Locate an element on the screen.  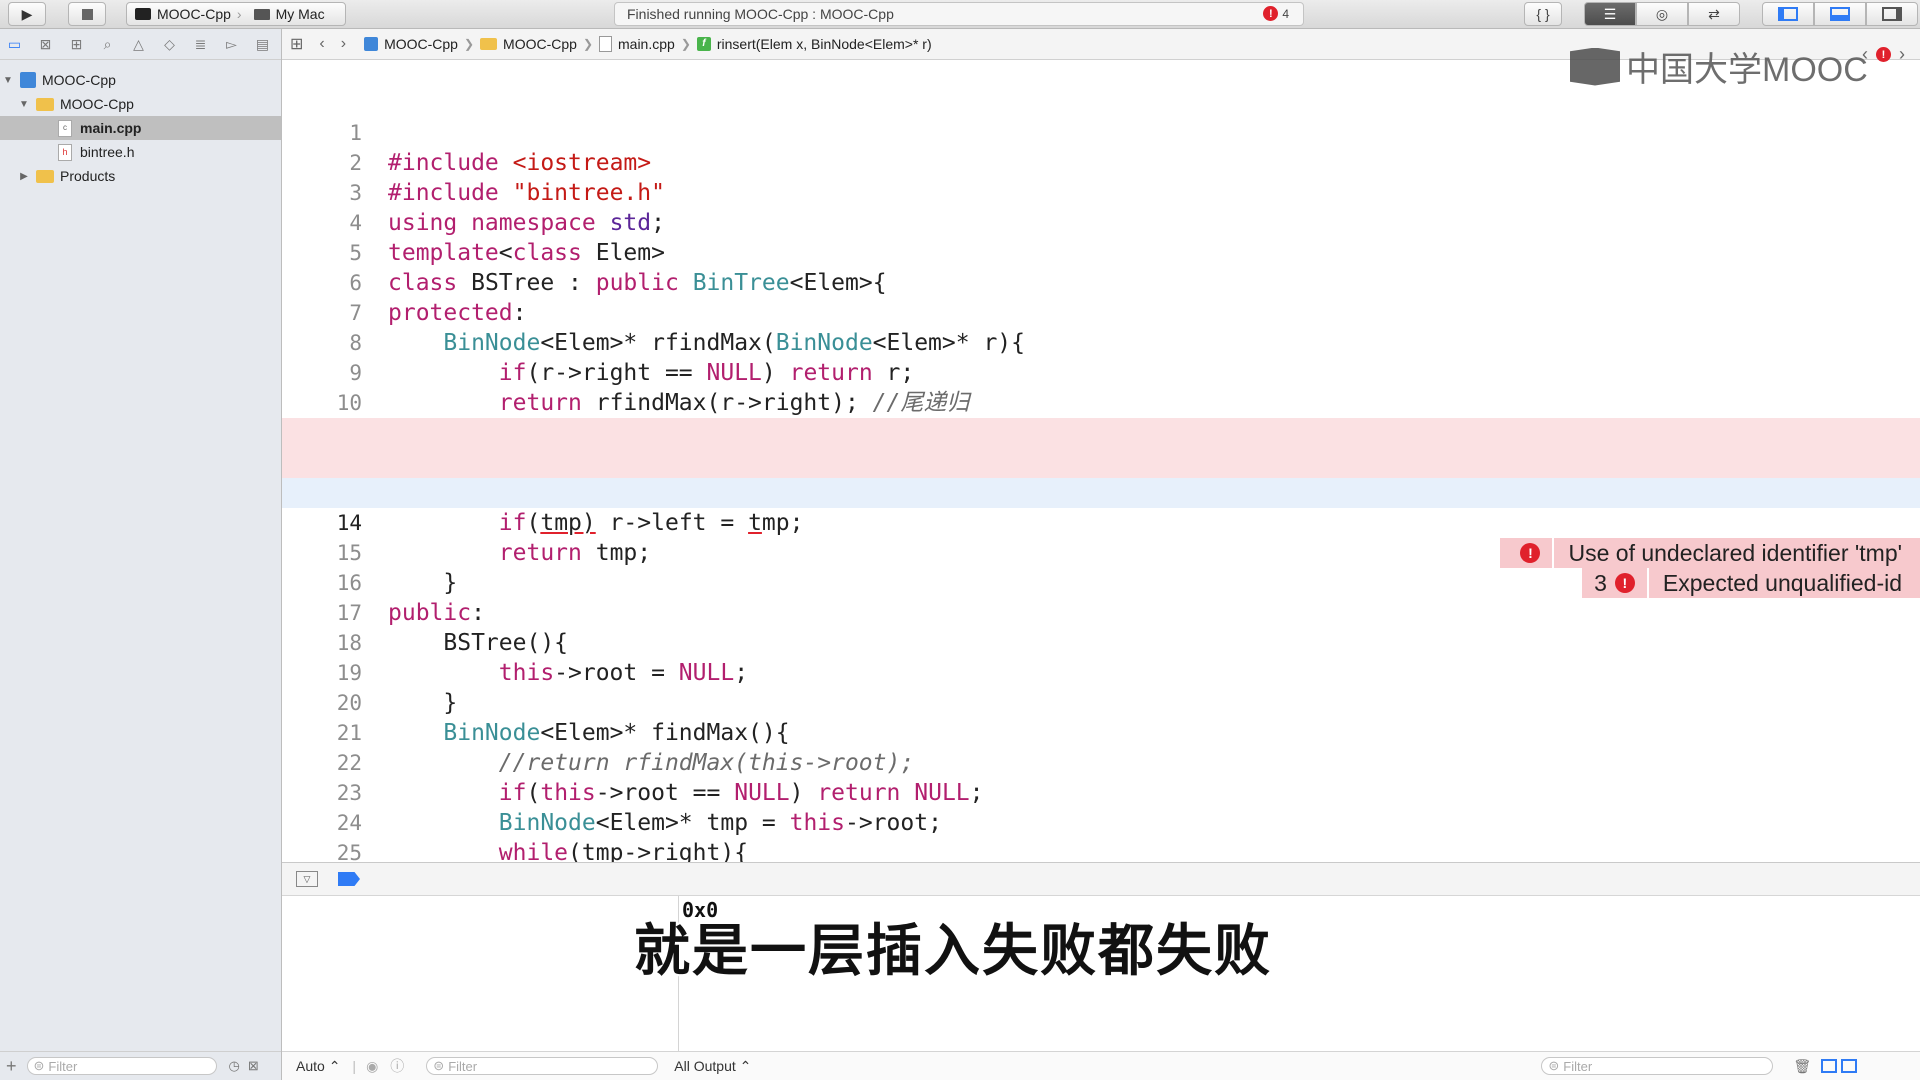
version-editor-button: ⇄ is located at coordinates (1714, 14).